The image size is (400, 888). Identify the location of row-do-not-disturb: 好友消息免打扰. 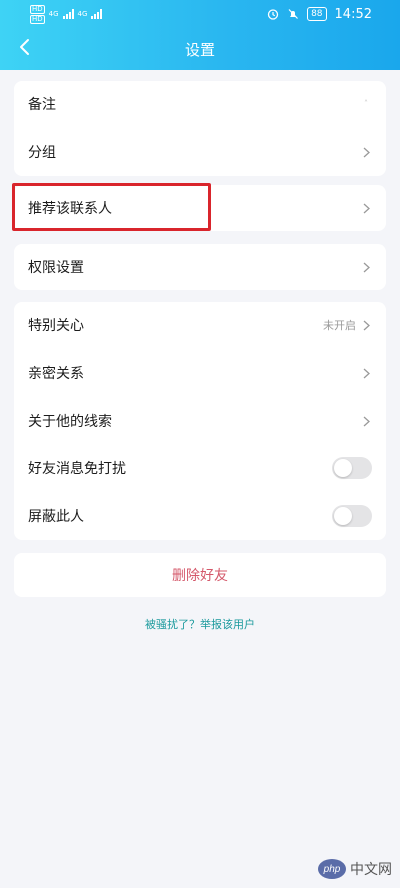
(200, 468).